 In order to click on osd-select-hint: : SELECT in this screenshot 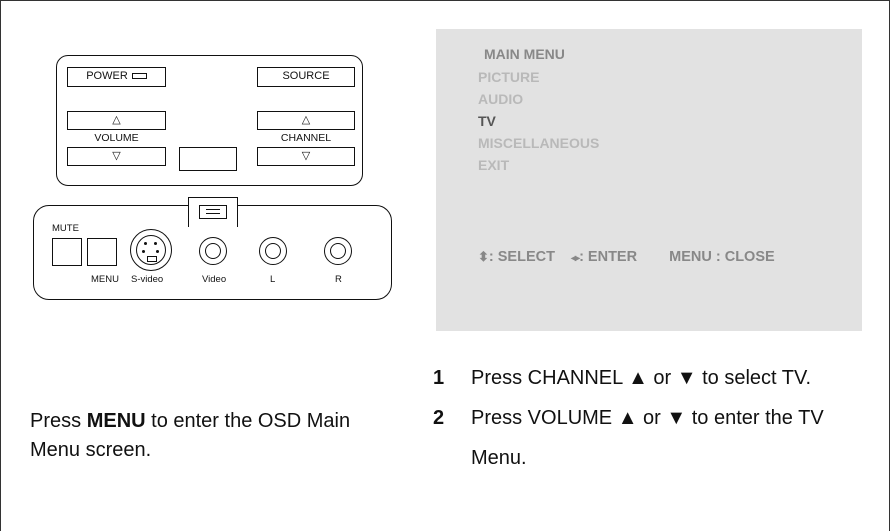, I will do `click(521, 257)`.